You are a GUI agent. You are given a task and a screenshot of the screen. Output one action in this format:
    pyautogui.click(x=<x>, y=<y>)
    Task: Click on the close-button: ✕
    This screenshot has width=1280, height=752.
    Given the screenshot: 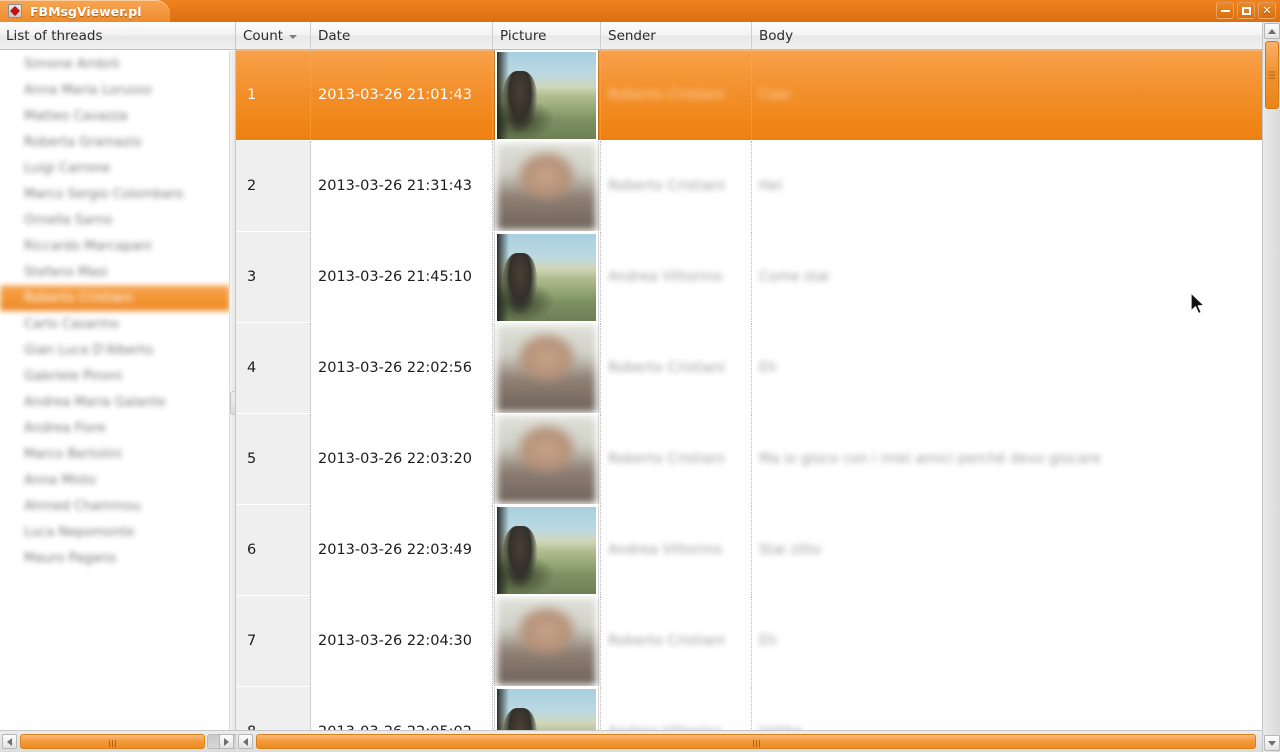 What is the action you would take?
    pyautogui.click(x=1267, y=10)
    